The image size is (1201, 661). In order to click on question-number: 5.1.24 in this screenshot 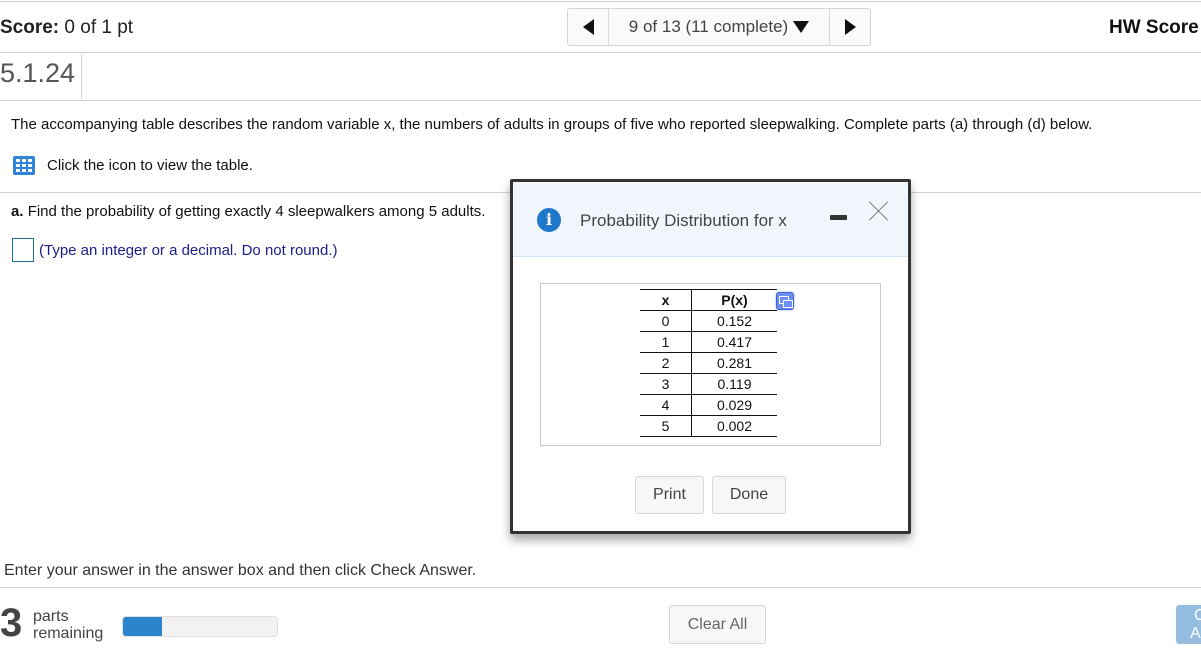, I will do `click(38, 73)`.